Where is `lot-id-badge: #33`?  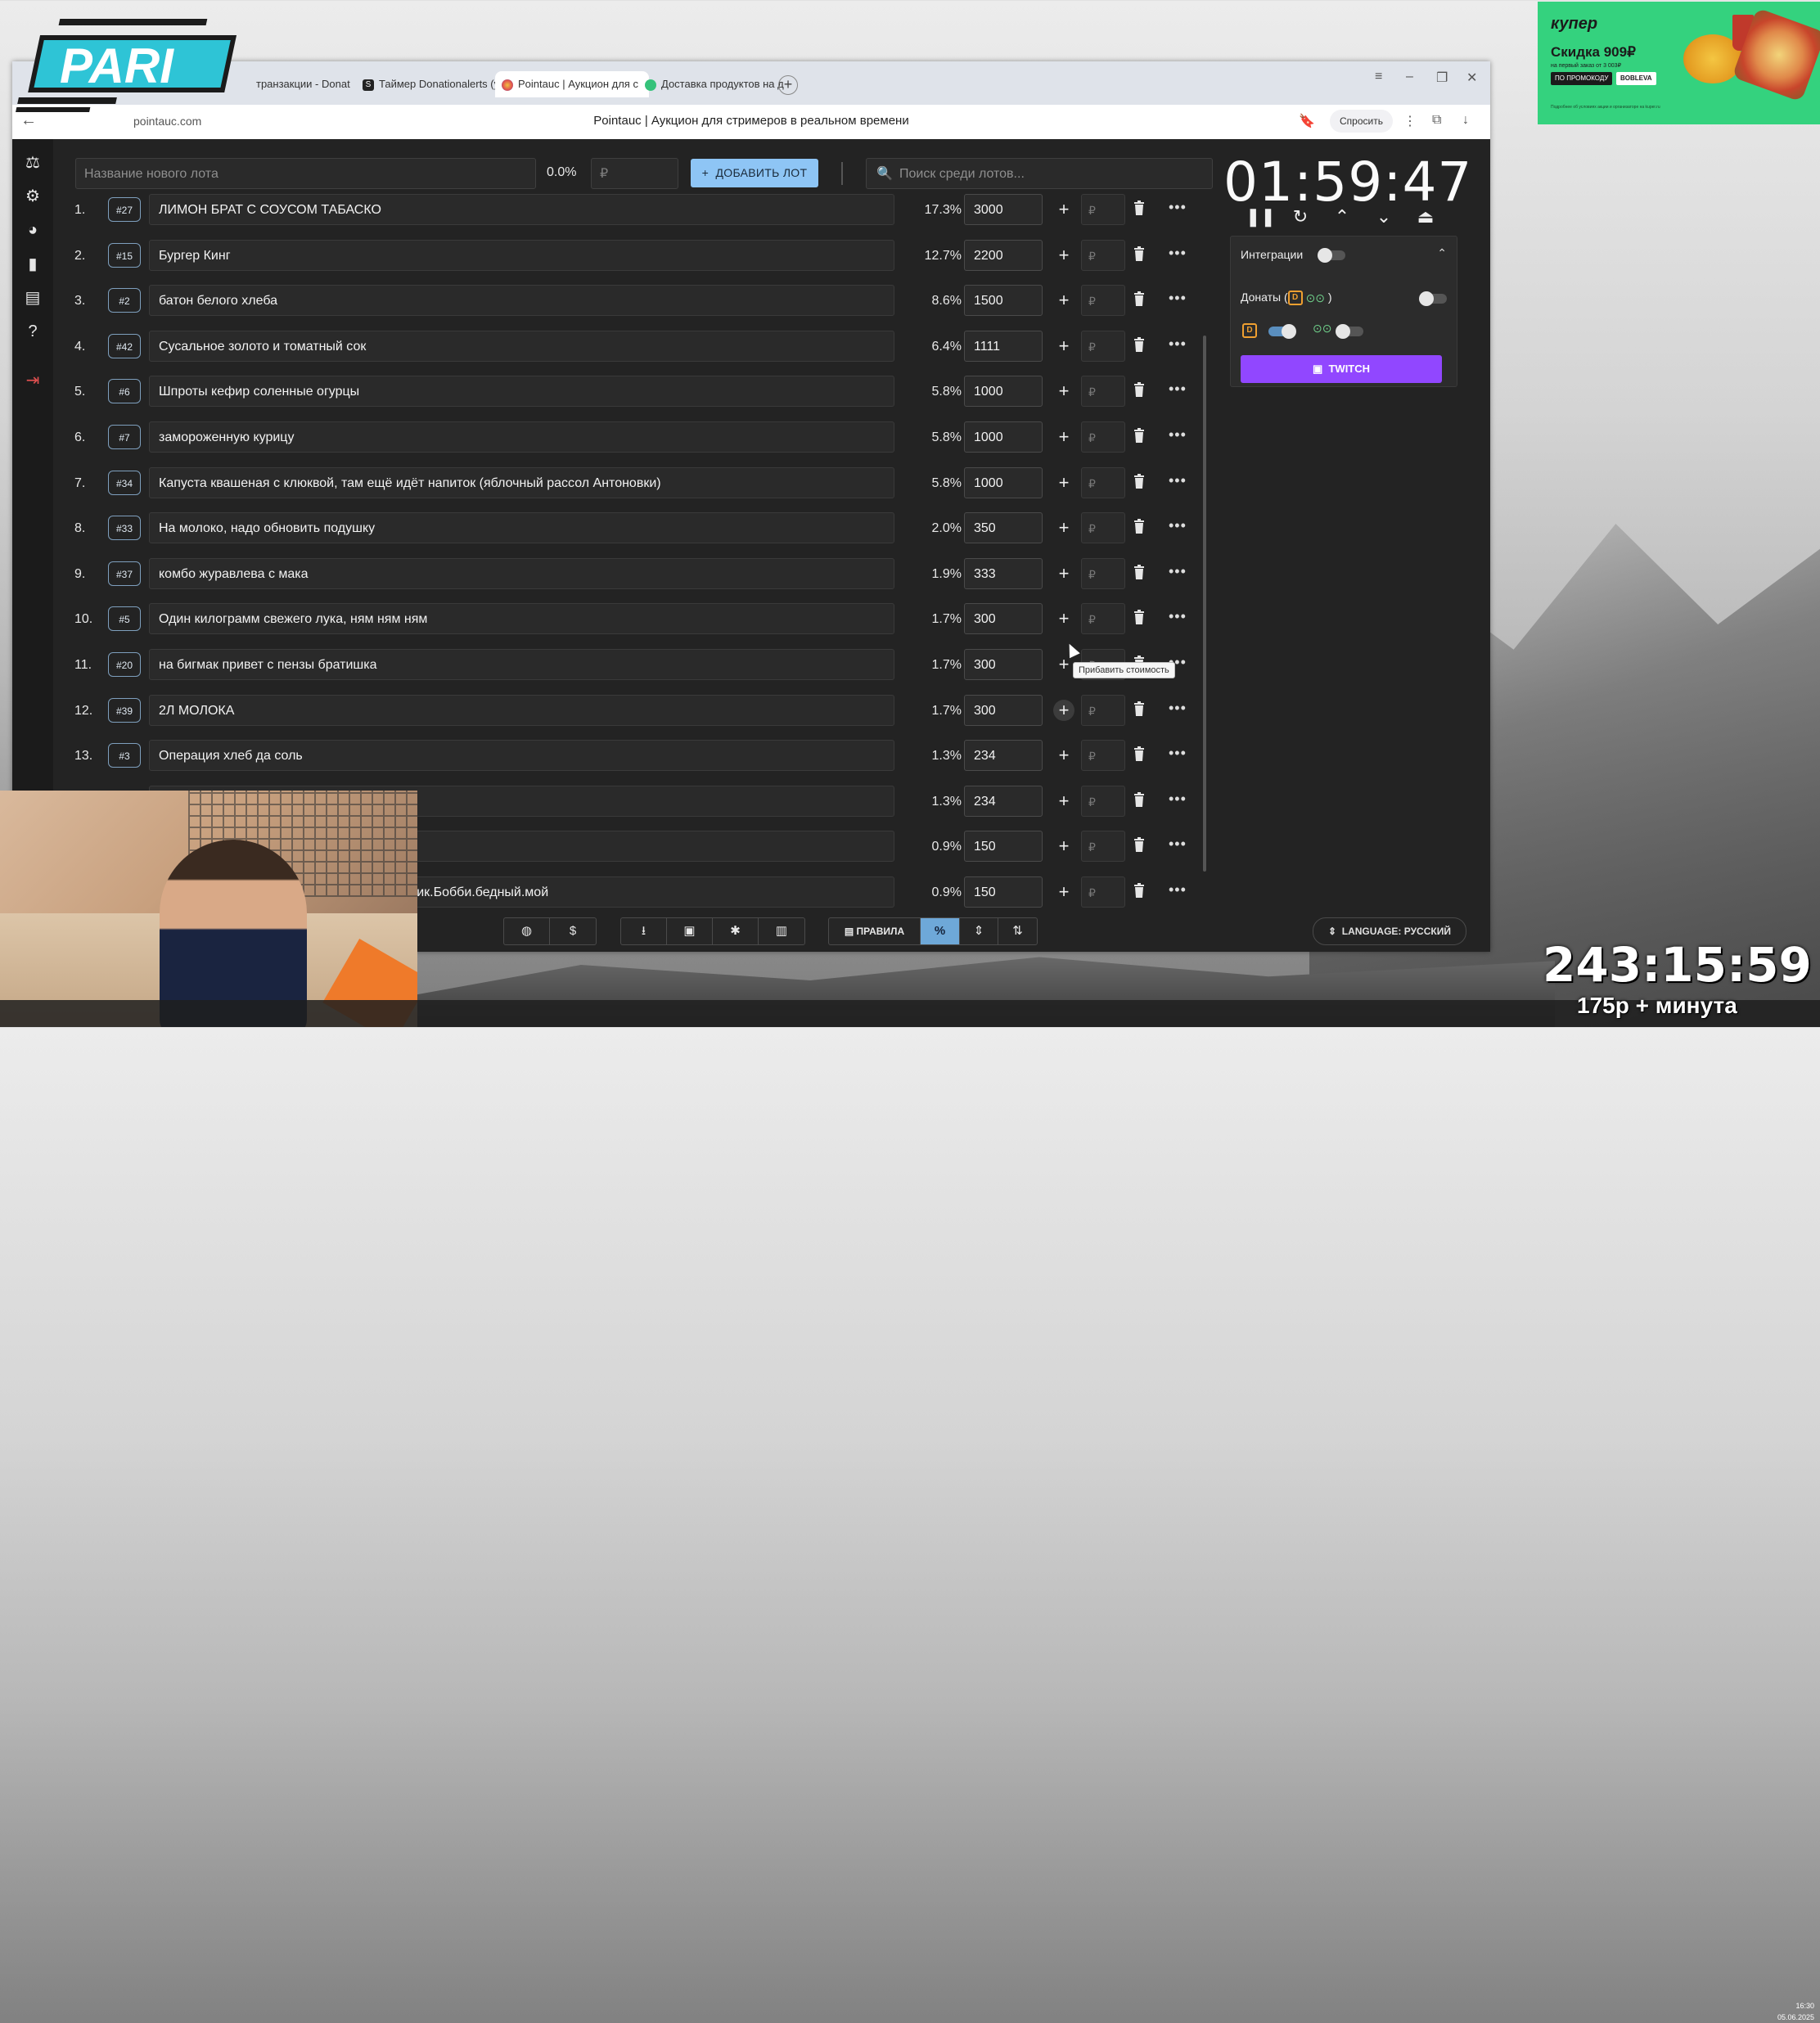 lot-id-badge: #33 is located at coordinates (125, 528).